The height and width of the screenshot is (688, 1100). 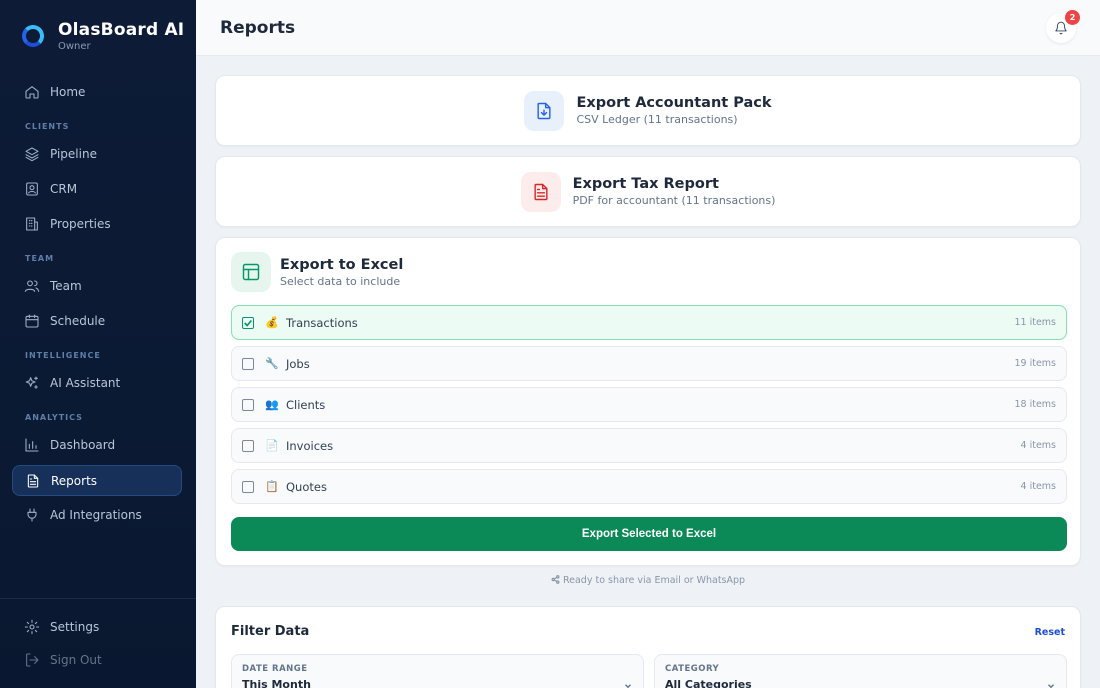 I want to click on users-icon, so click(x=32, y=285).